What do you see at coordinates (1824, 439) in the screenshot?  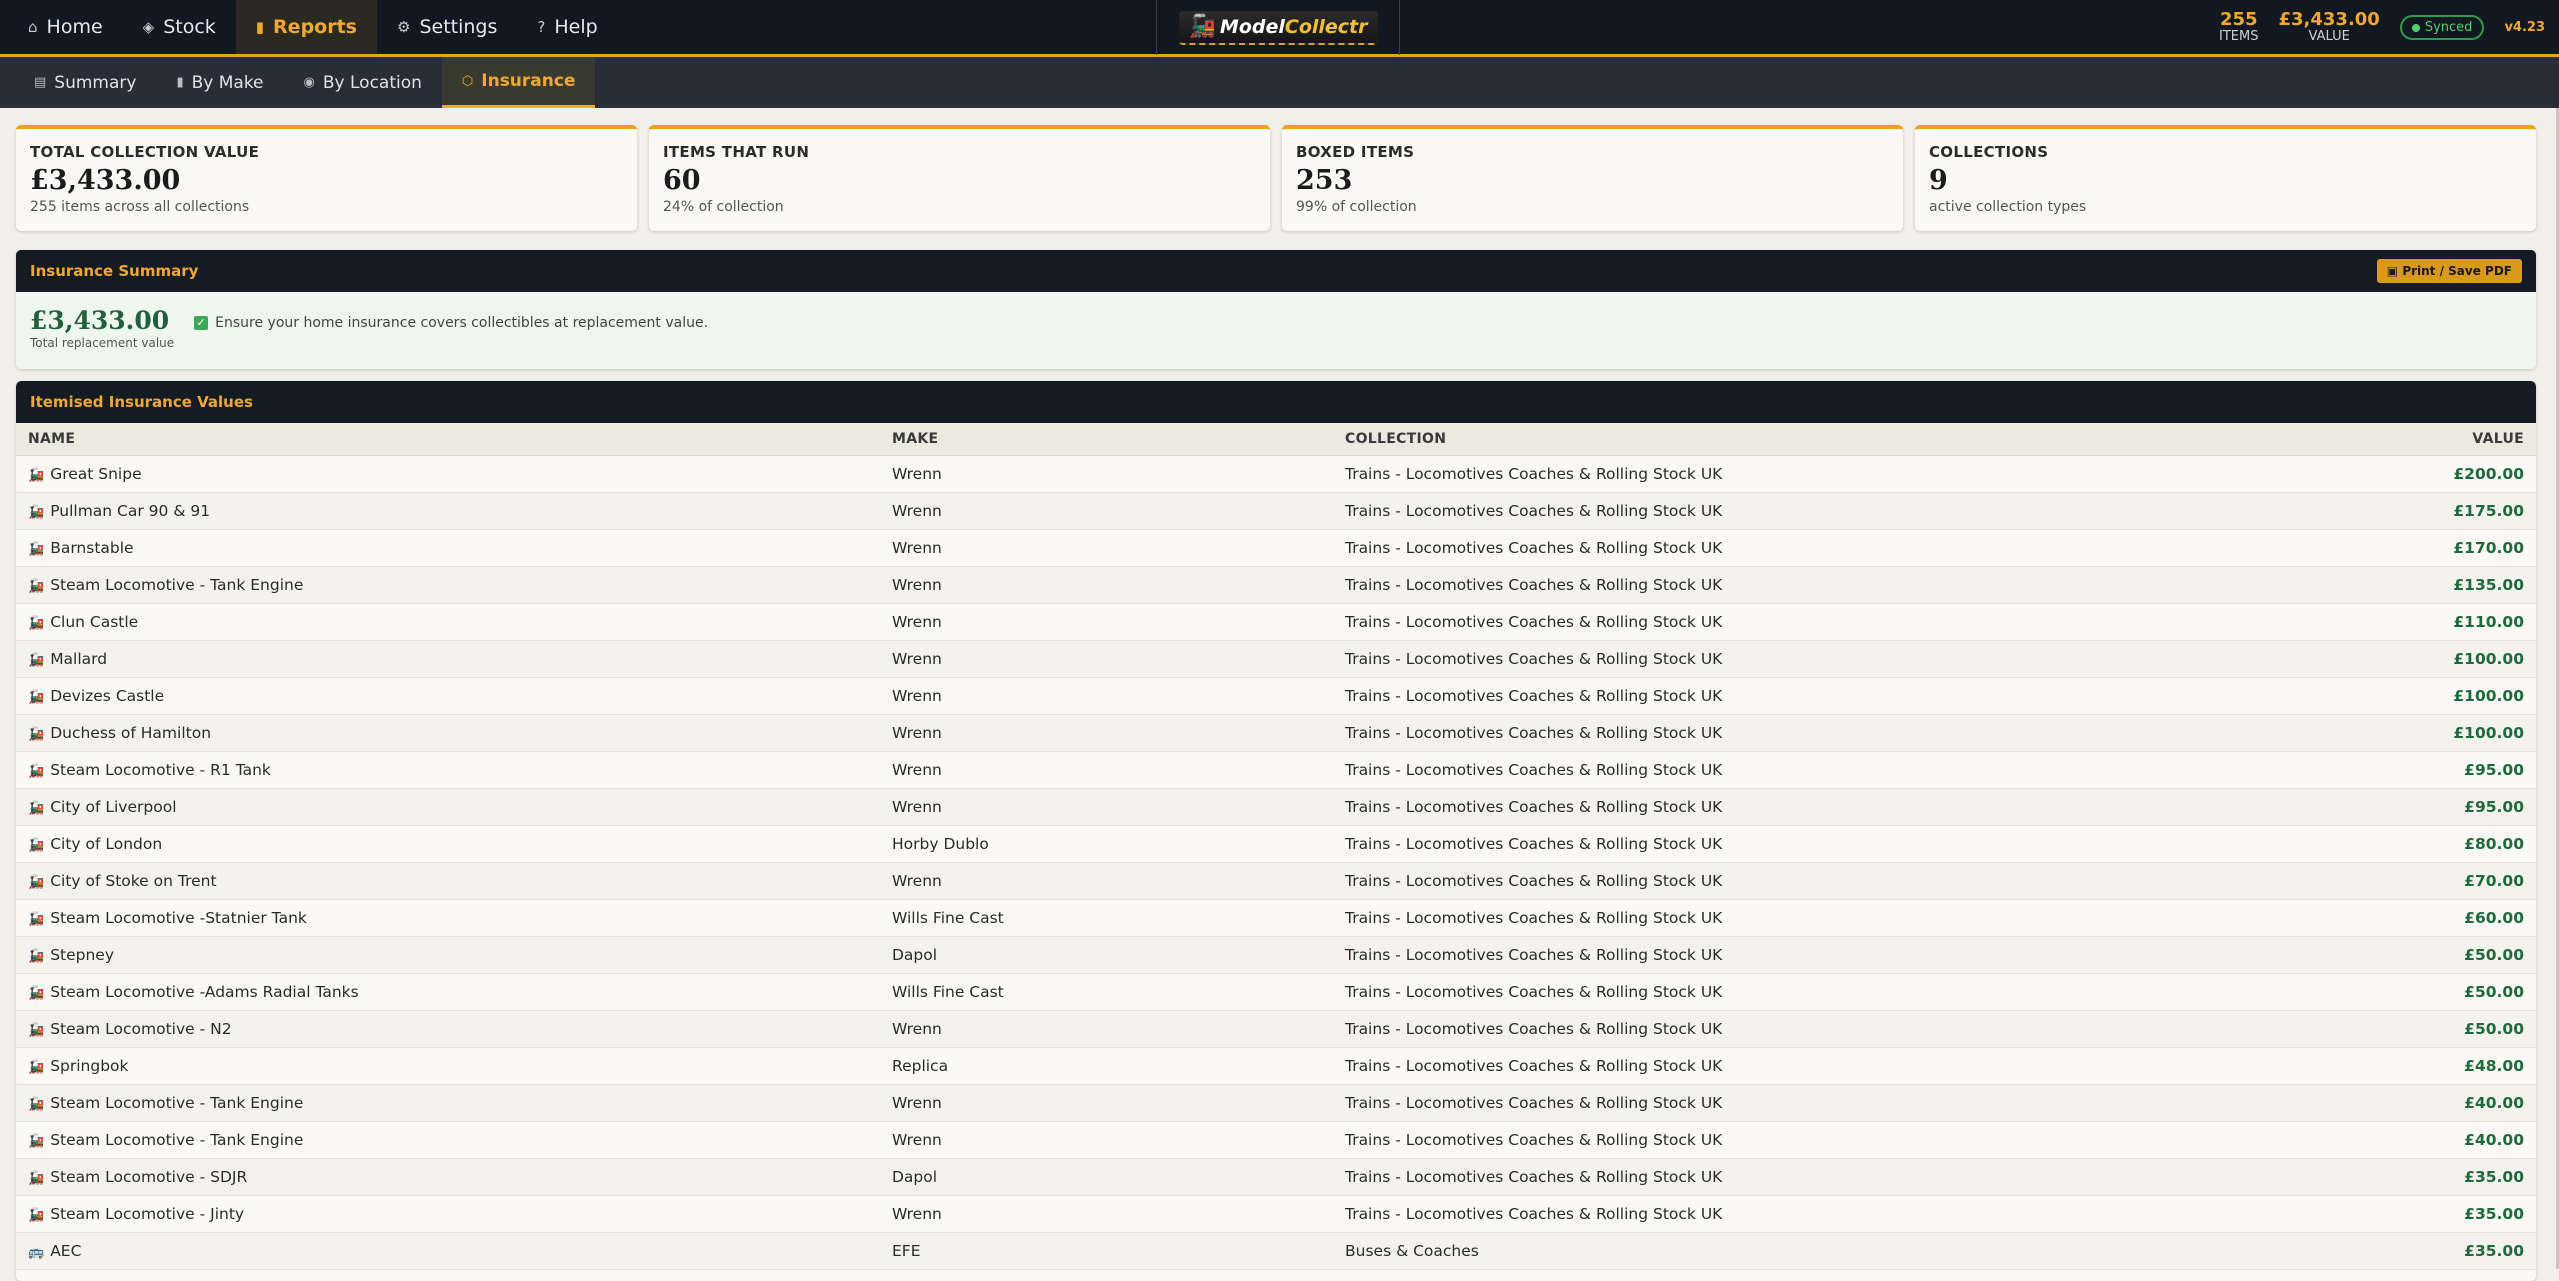 I see `column-header-collection: COLLECTION` at bounding box center [1824, 439].